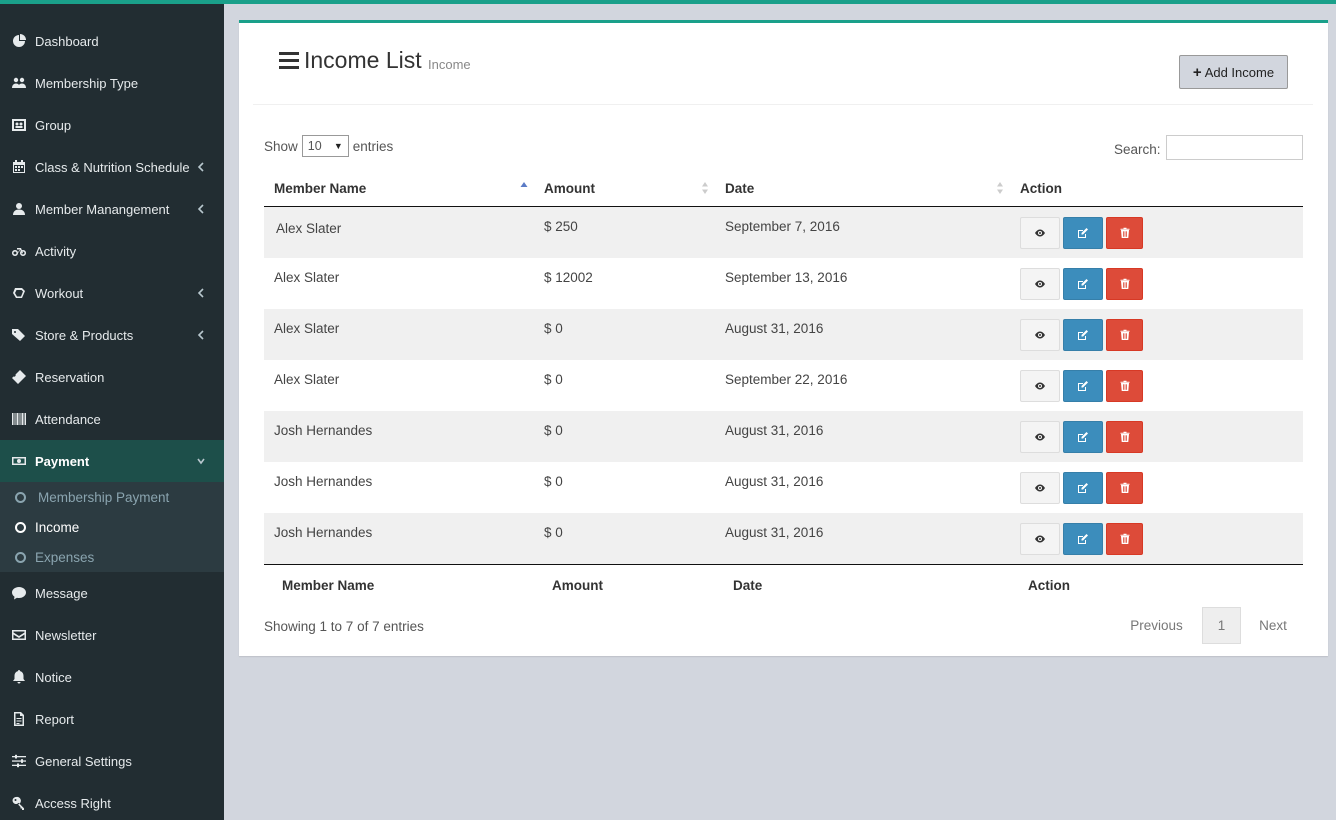 The image size is (1336, 820). Describe the element at coordinates (112, 377) in the screenshot. I see `sidebar-item-reservation: Reservation` at that location.